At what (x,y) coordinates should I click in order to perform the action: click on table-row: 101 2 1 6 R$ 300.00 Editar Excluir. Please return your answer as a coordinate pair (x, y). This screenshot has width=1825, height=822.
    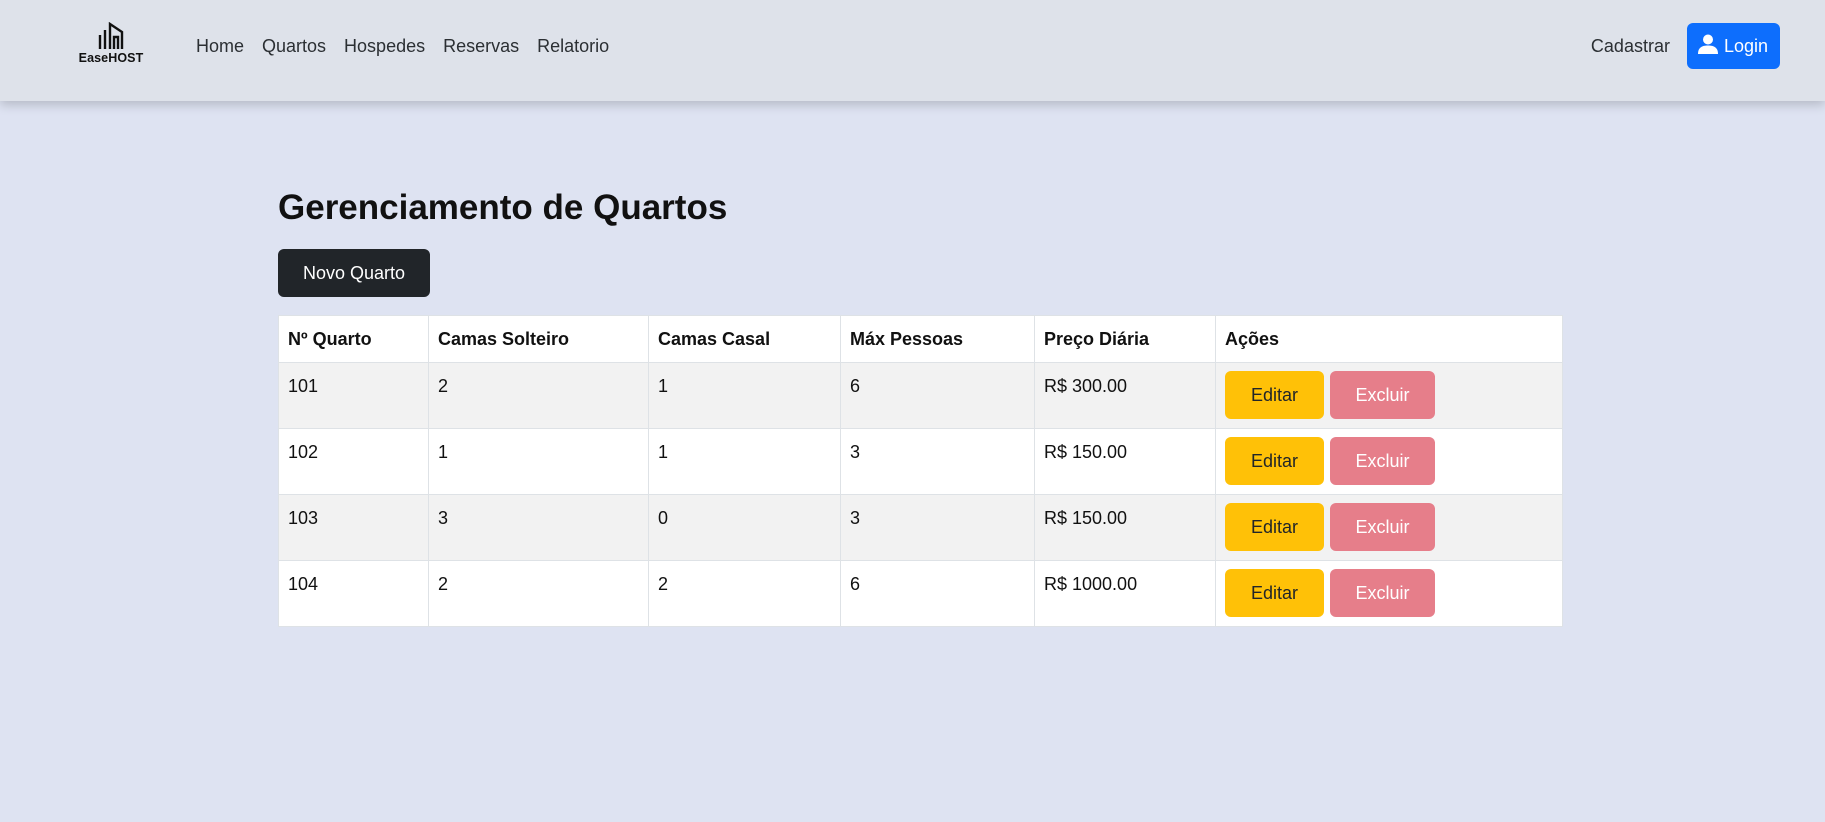
    Looking at the image, I should click on (920, 395).